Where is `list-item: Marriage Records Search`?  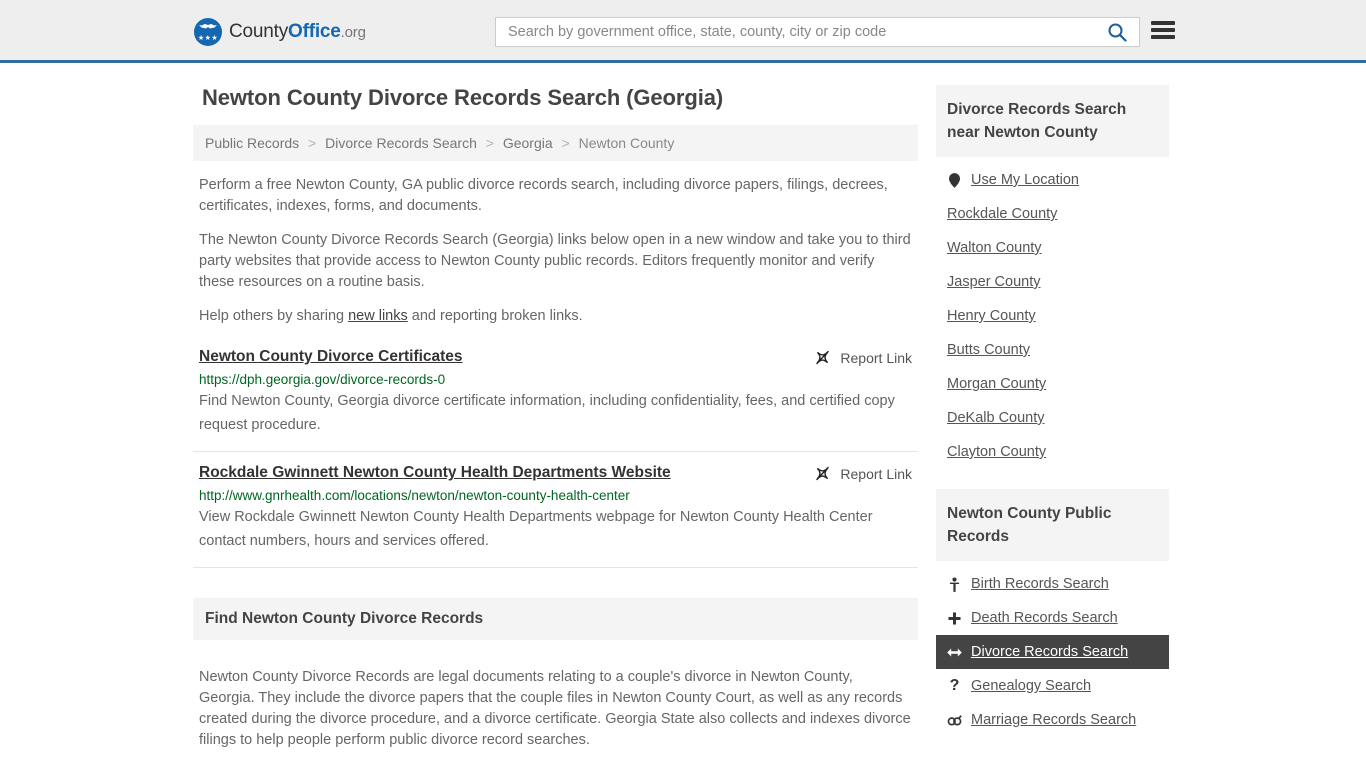
list-item: Marriage Records Search is located at coordinates (1052, 720).